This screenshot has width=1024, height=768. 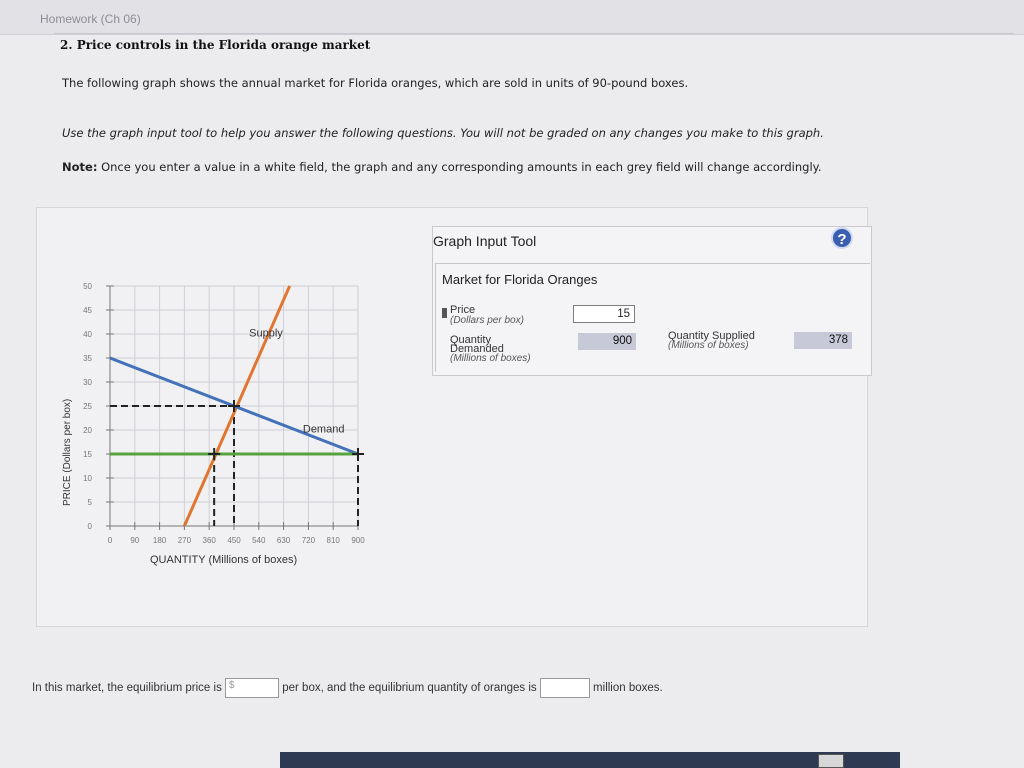 I want to click on note-label: Note:, so click(x=80, y=167).